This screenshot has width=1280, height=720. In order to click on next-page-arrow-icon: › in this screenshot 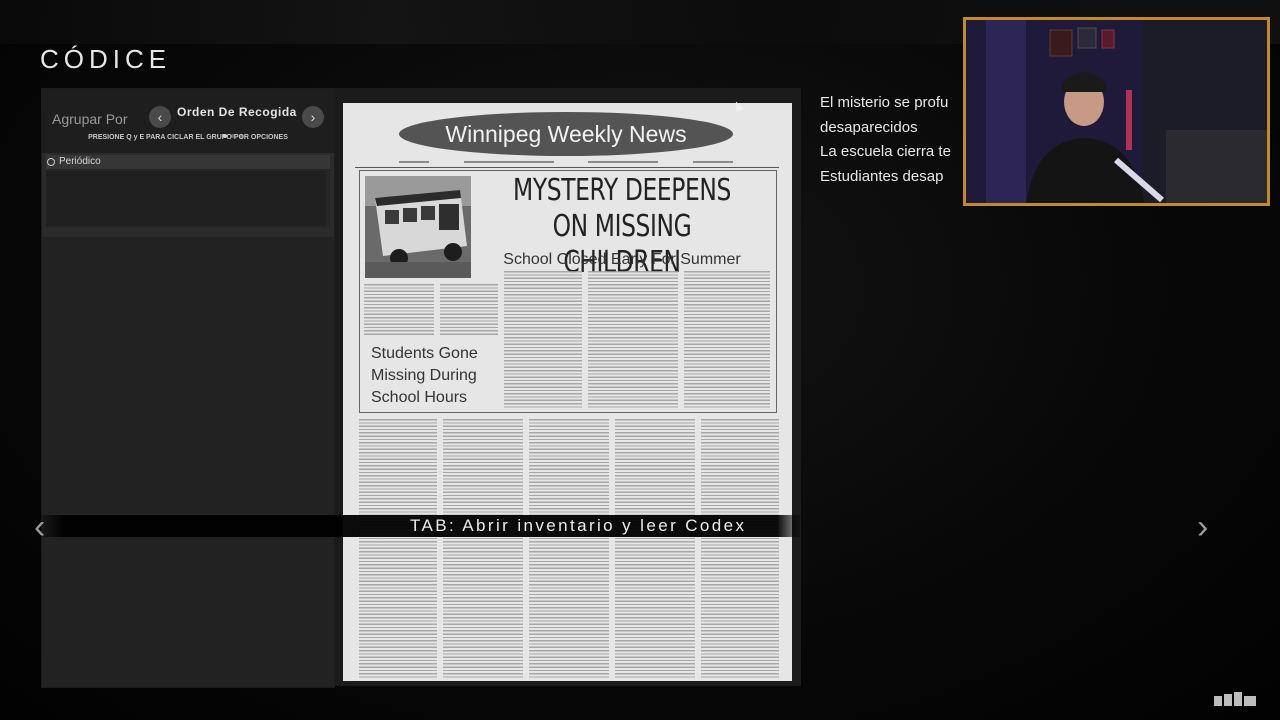, I will do `click(1202, 527)`.